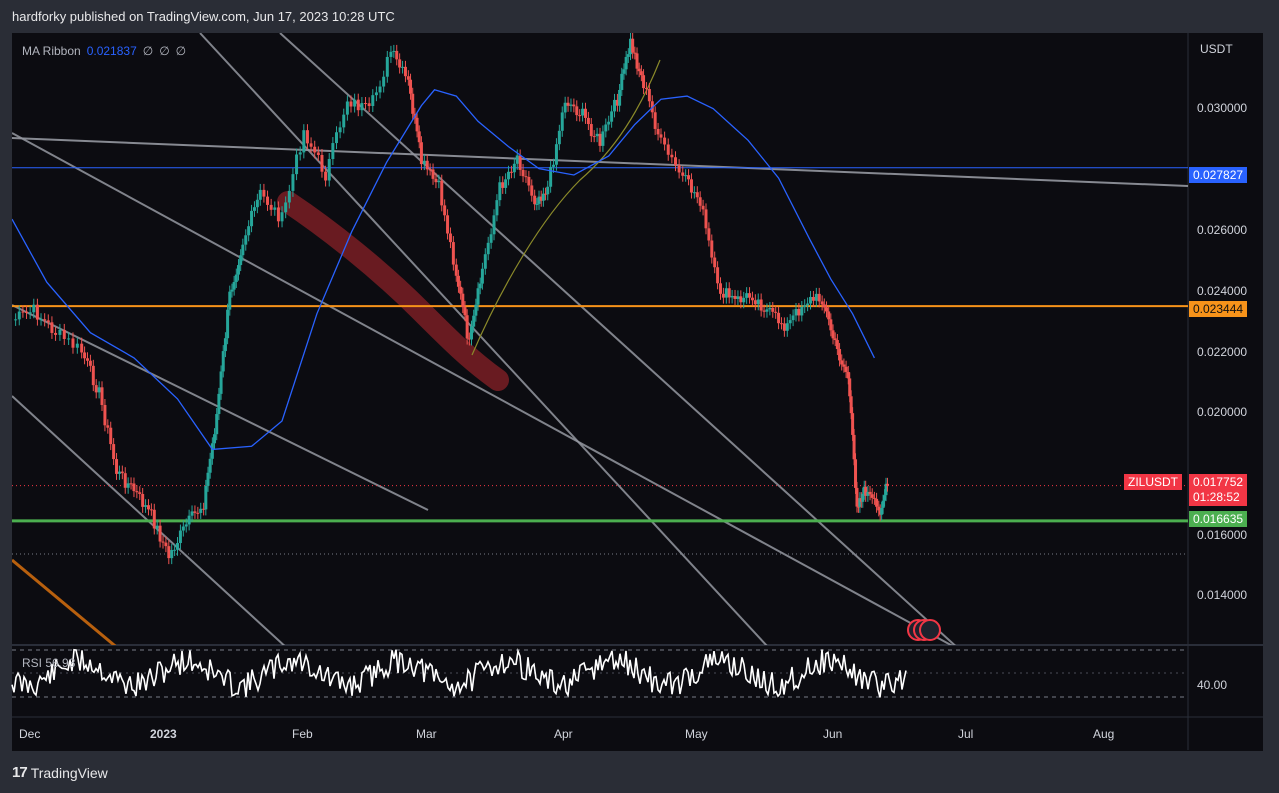 This screenshot has height=793, width=1279. I want to click on tradingview-footer: 17 TradingView, so click(60, 772).